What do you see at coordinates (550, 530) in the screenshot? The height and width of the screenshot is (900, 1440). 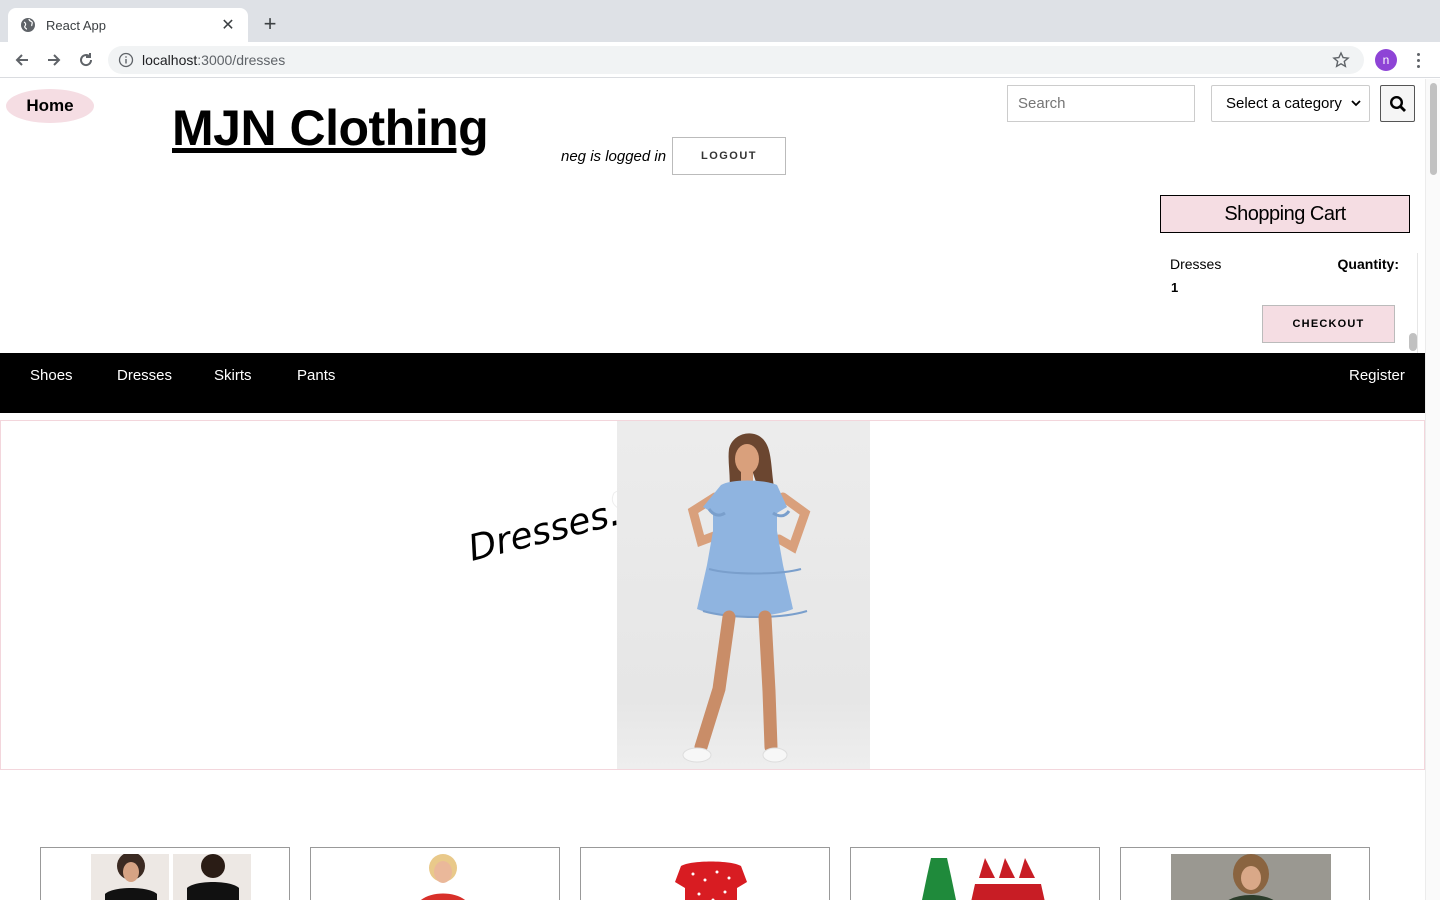 I see `svg-text: Dresses..` at bounding box center [550, 530].